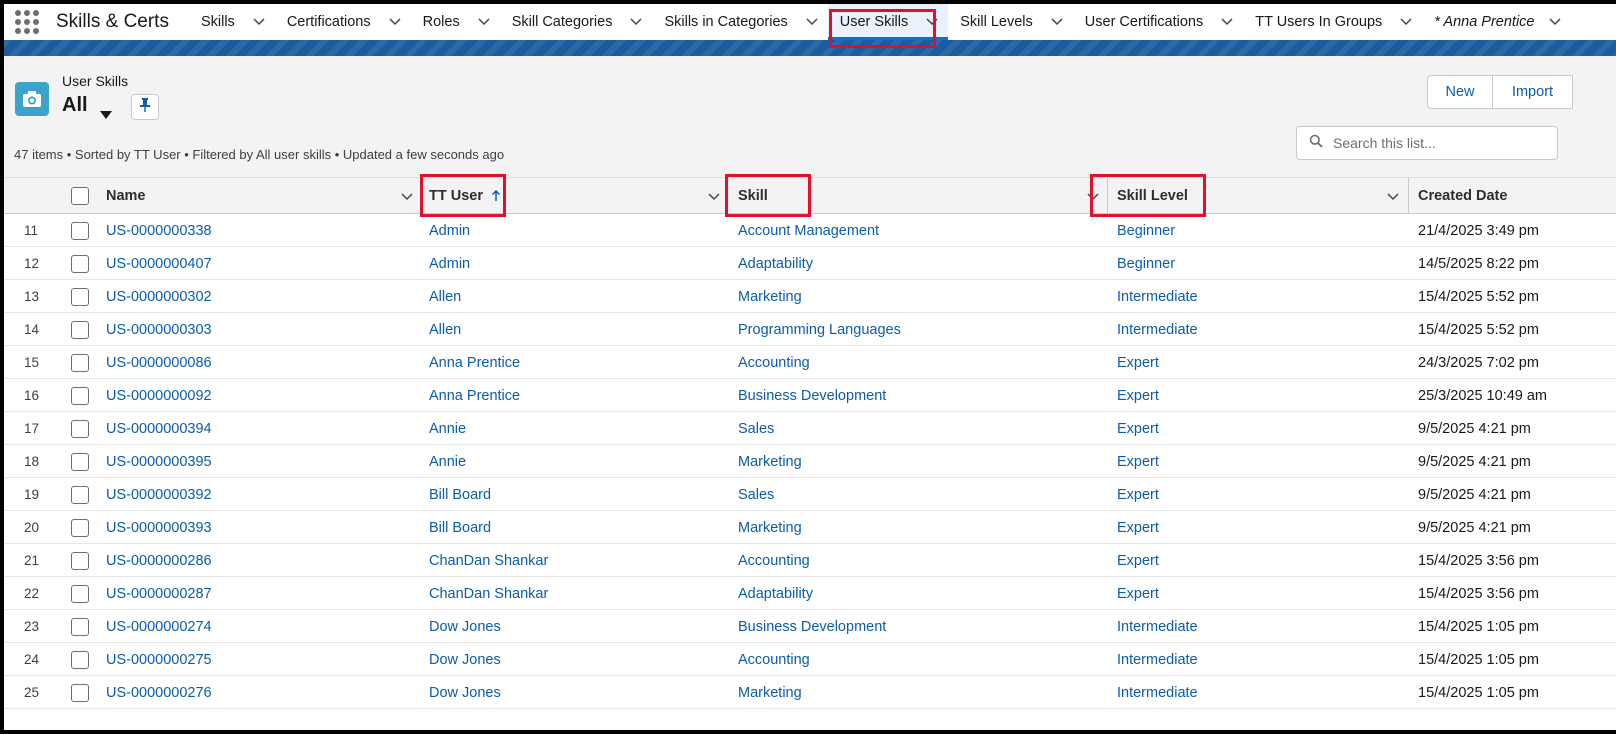 This screenshot has width=1616, height=734. I want to click on record-name-link: US-0000000303, so click(159, 329).